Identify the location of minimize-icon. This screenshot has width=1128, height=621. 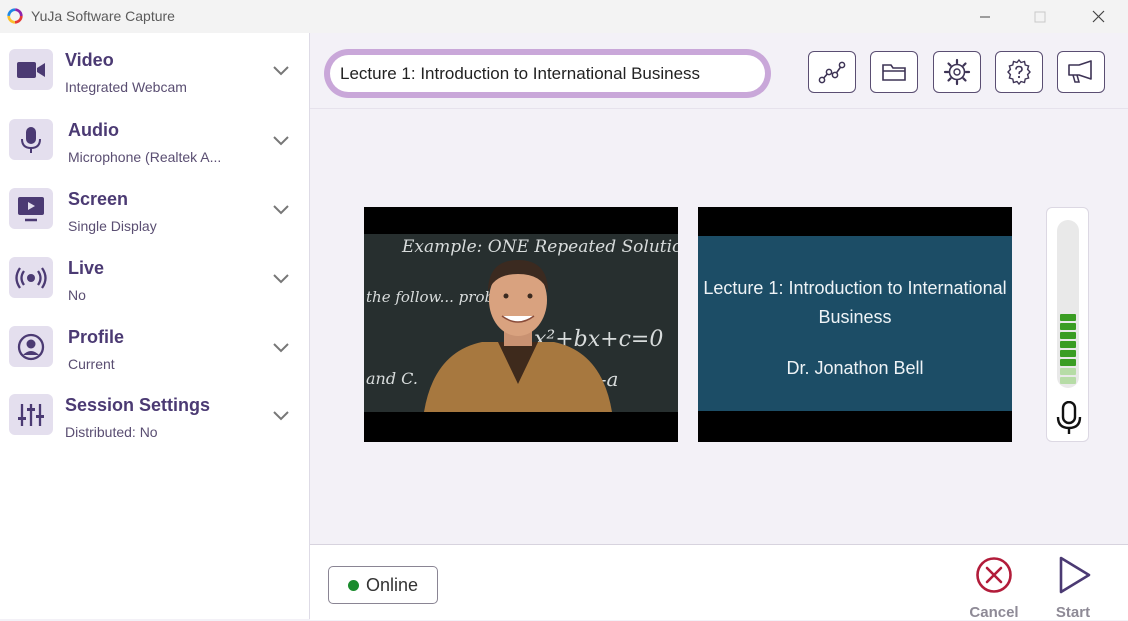
(985, 16).